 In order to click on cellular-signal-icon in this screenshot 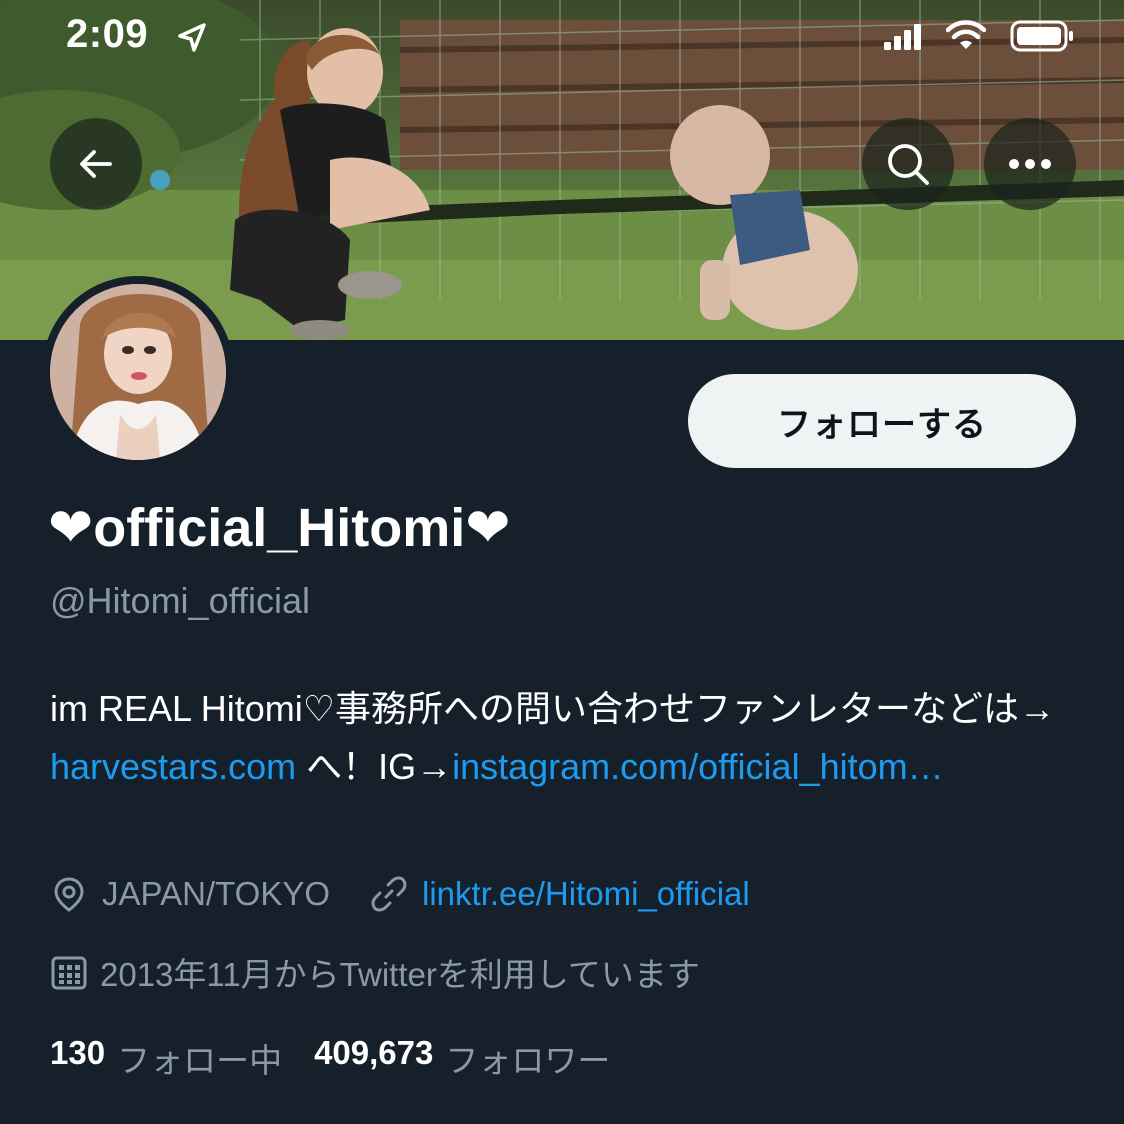, I will do `click(902, 37)`.